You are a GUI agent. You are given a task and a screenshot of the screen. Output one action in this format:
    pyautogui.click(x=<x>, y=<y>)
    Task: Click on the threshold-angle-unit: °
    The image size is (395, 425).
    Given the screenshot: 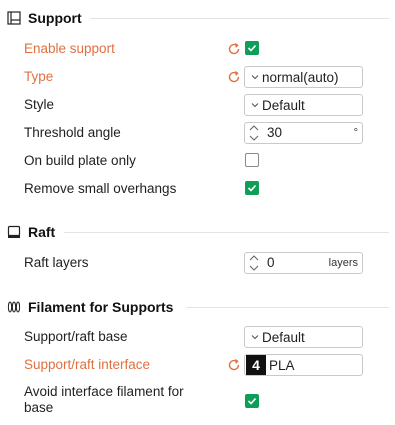 What is the action you would take?
    pyautogui.click(x=355, y=133)
    